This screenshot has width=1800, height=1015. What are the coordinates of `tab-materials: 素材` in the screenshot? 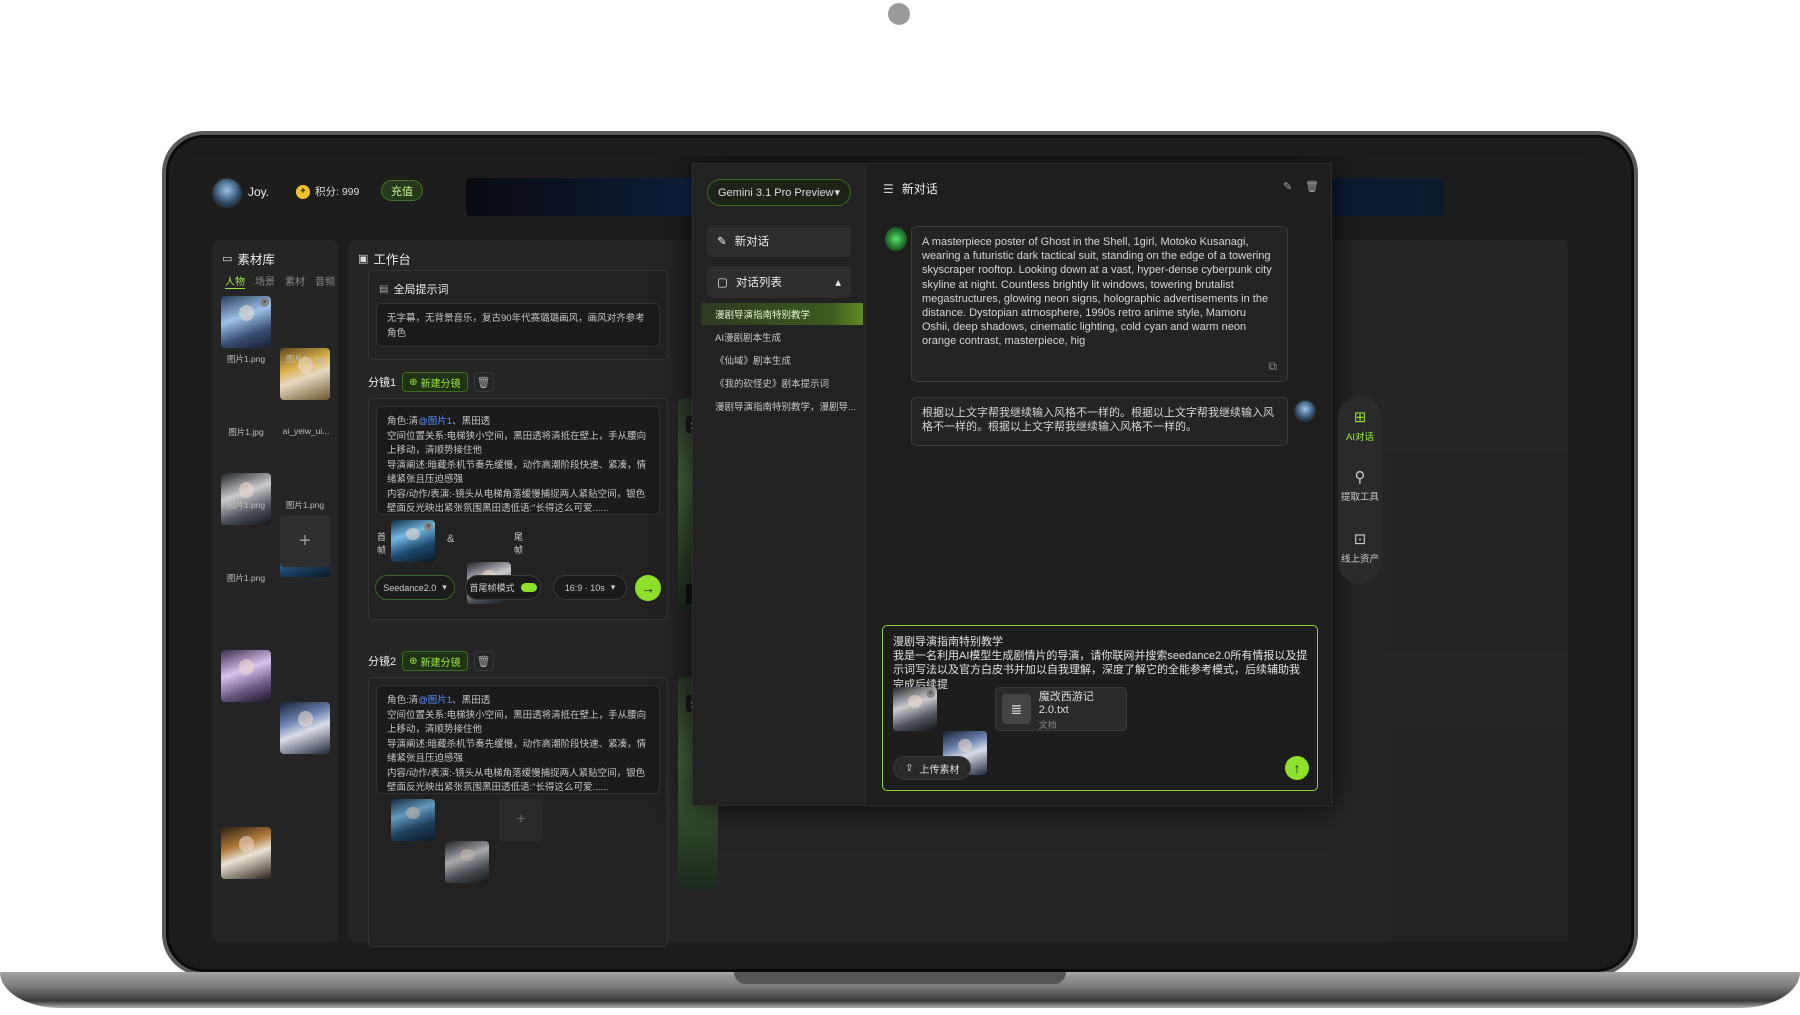 It's located at (295, 281).